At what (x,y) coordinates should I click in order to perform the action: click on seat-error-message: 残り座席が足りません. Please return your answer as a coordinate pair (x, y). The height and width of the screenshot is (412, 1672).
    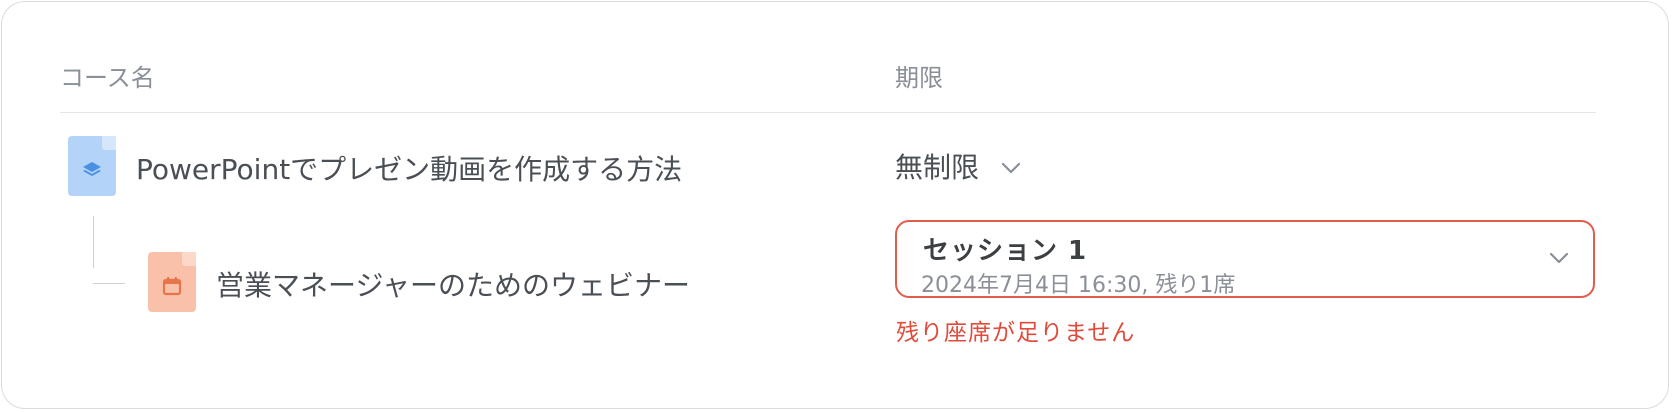
    Looking at the image, I should click on (1016, 333).